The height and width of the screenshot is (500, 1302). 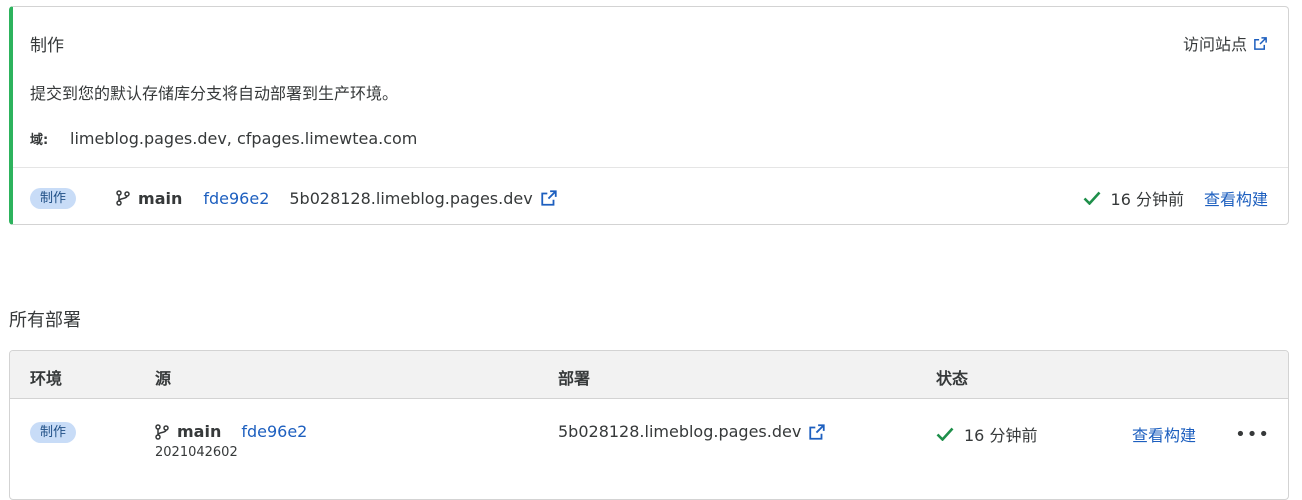 What do you see at coordinates (47, 46) in the screenshot?
I see `production-title: 制作` at bounding box center [47, 46].